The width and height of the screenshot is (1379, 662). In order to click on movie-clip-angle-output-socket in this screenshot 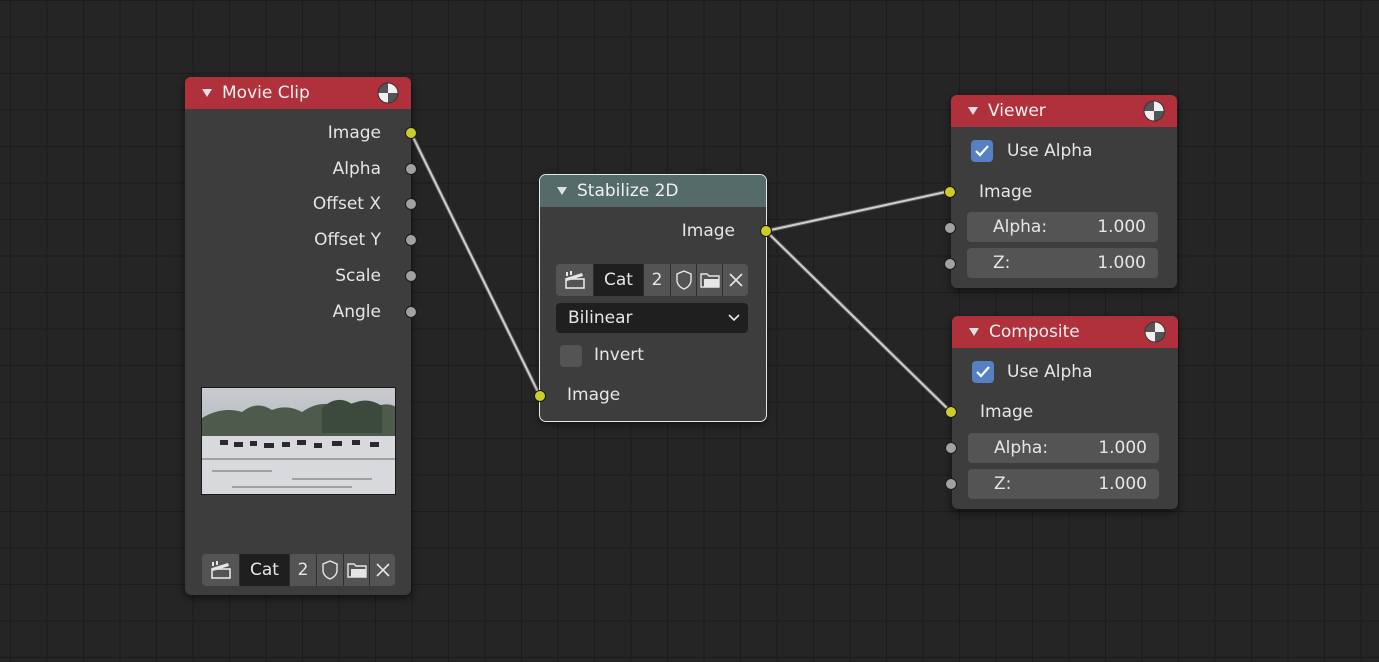, I will do `click(411, 312)`.